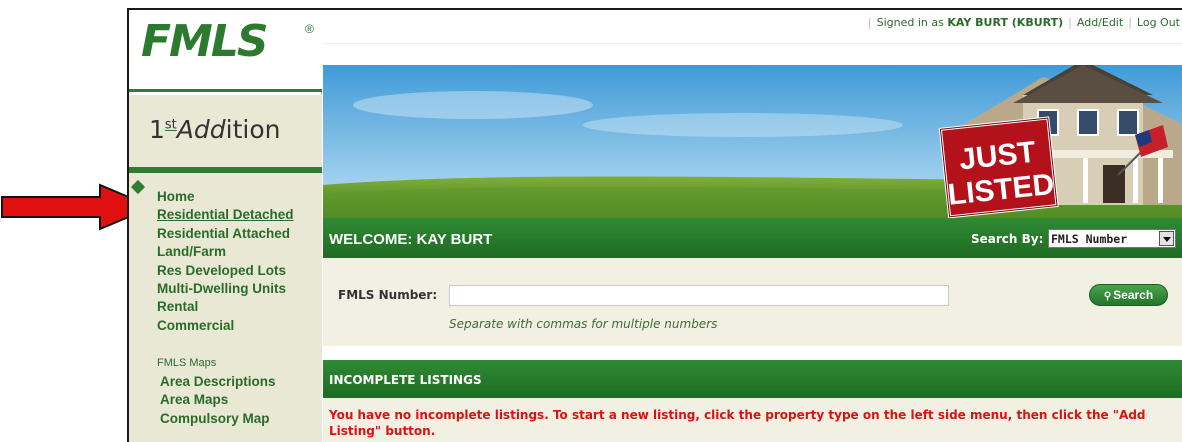  What do you see at coordinates (388, 295) in the screenshot?
I see `fmls-number-label: FMLS Number:` at bounding box center [388, 295].